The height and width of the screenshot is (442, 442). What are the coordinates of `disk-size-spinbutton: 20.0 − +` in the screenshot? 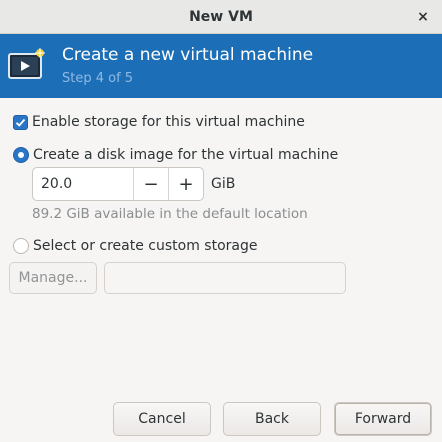 It's located at (118, 184).